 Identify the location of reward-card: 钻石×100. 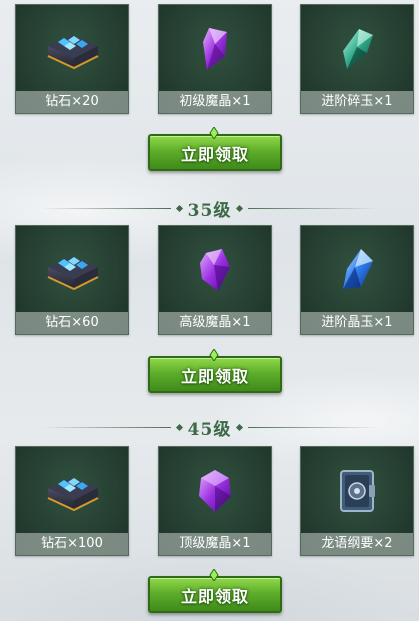
(72, 501).